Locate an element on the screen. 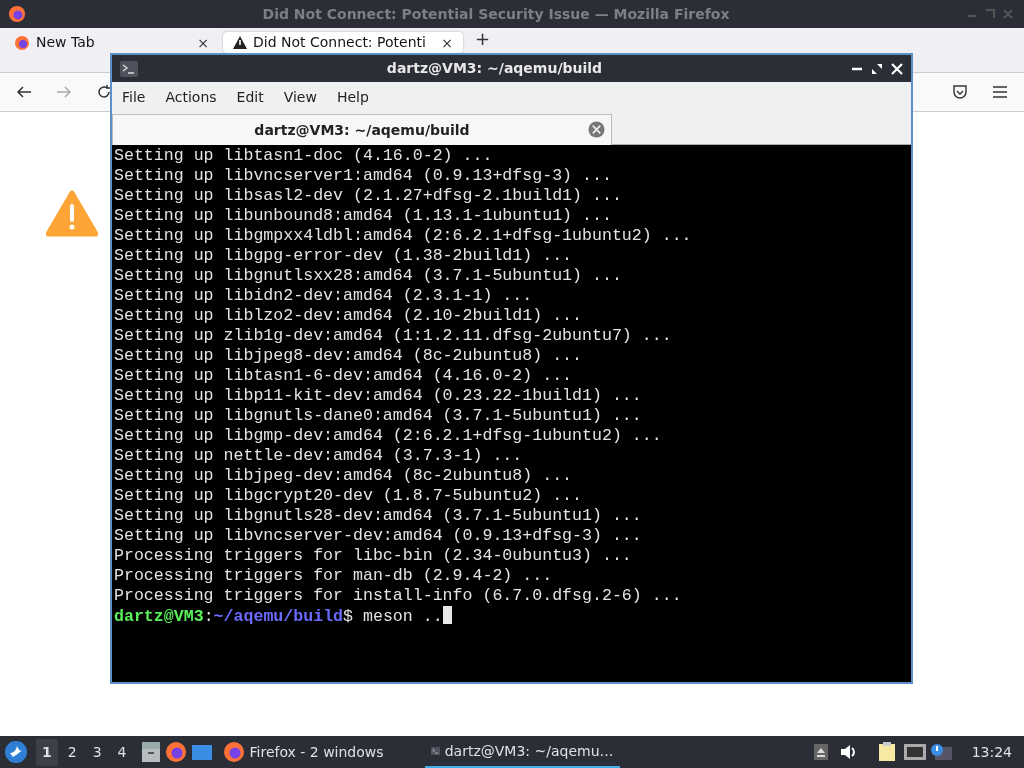 Image resolution: width=1024 pixels, height=768 pixels. clock: 13:24 is located at coordinates (991, 752).